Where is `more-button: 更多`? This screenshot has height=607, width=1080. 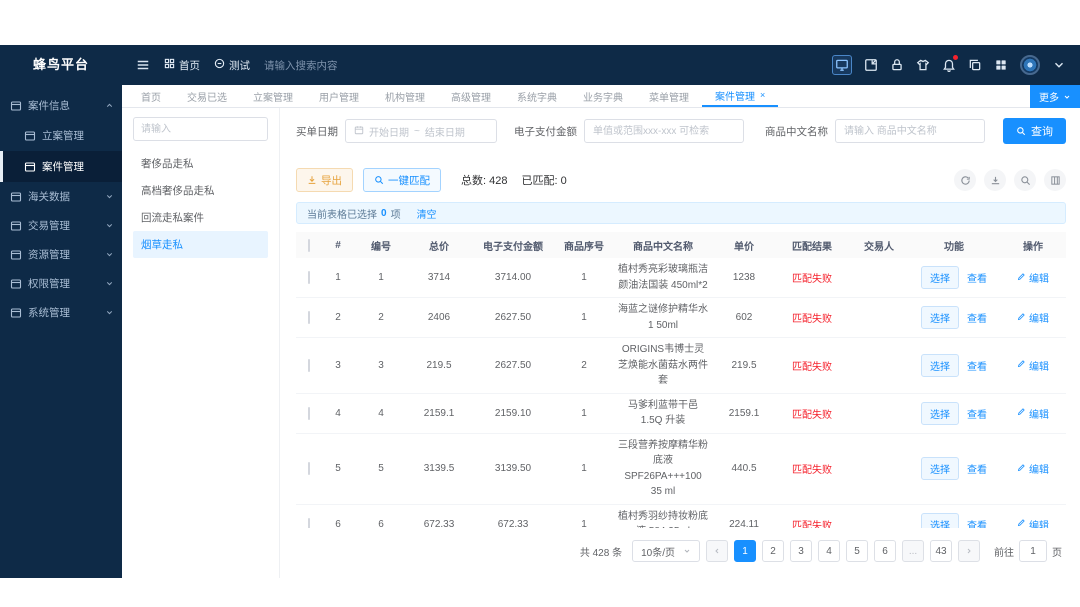
more-button: 更多 is located at coordinates (1055, 96).